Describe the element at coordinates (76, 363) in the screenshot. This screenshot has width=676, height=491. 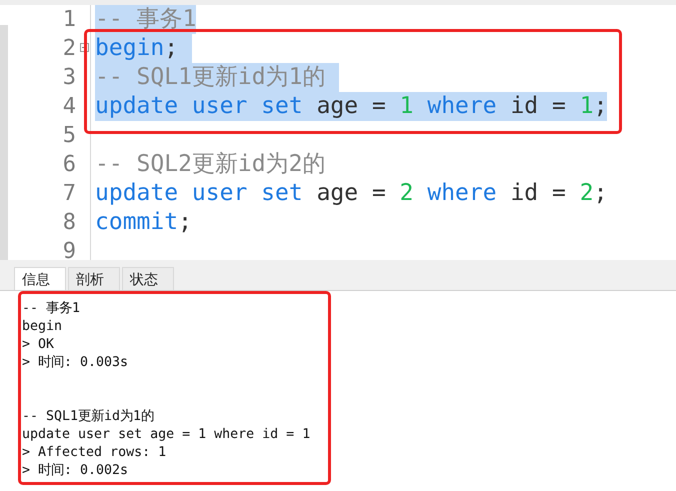
I see `output-line: > 时间: 0.003s` at that location.